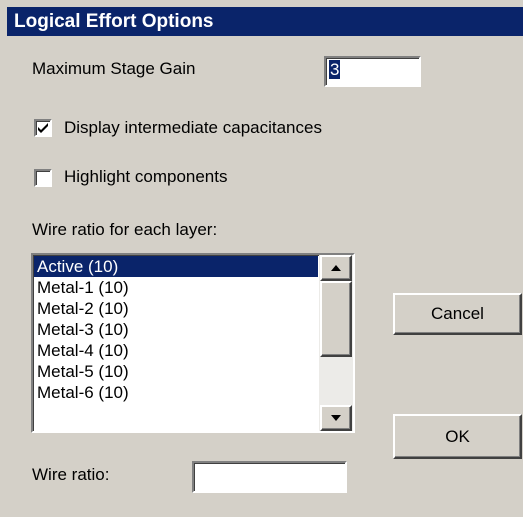 The image size is (523, 517). I want to click on cancel-button: Cancel, so click(457, 314).